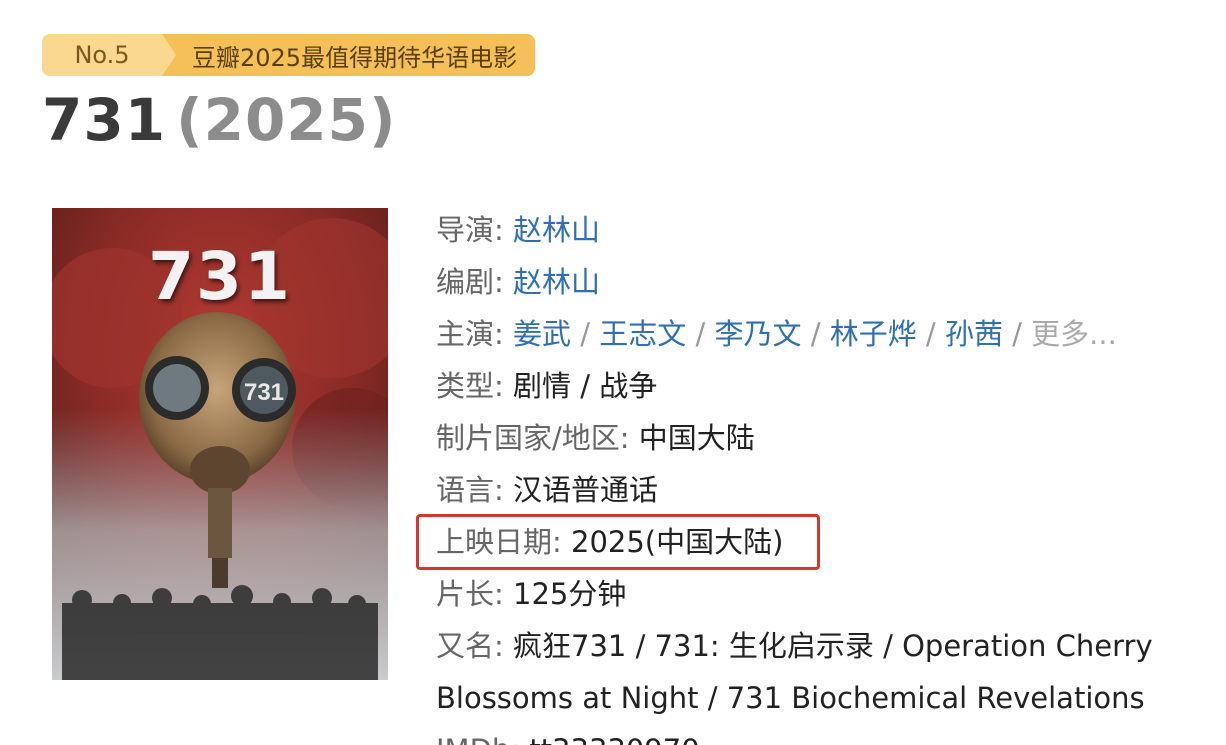  I want to click on ranking-badge: No.5 豆瓣2025最值得期待华语电影, so click(289, 55).